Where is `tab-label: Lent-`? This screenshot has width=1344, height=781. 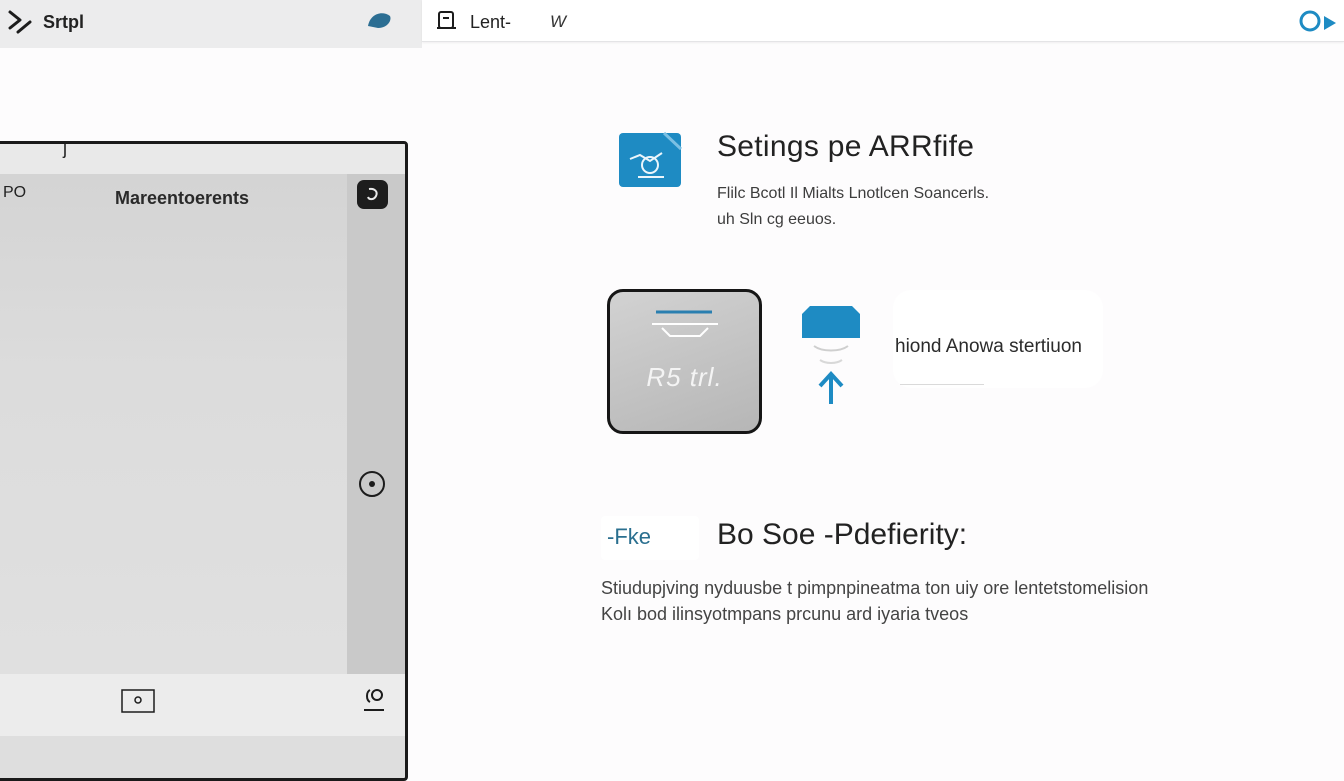 tab-label: Lent- is located at coordinates (490, 22).